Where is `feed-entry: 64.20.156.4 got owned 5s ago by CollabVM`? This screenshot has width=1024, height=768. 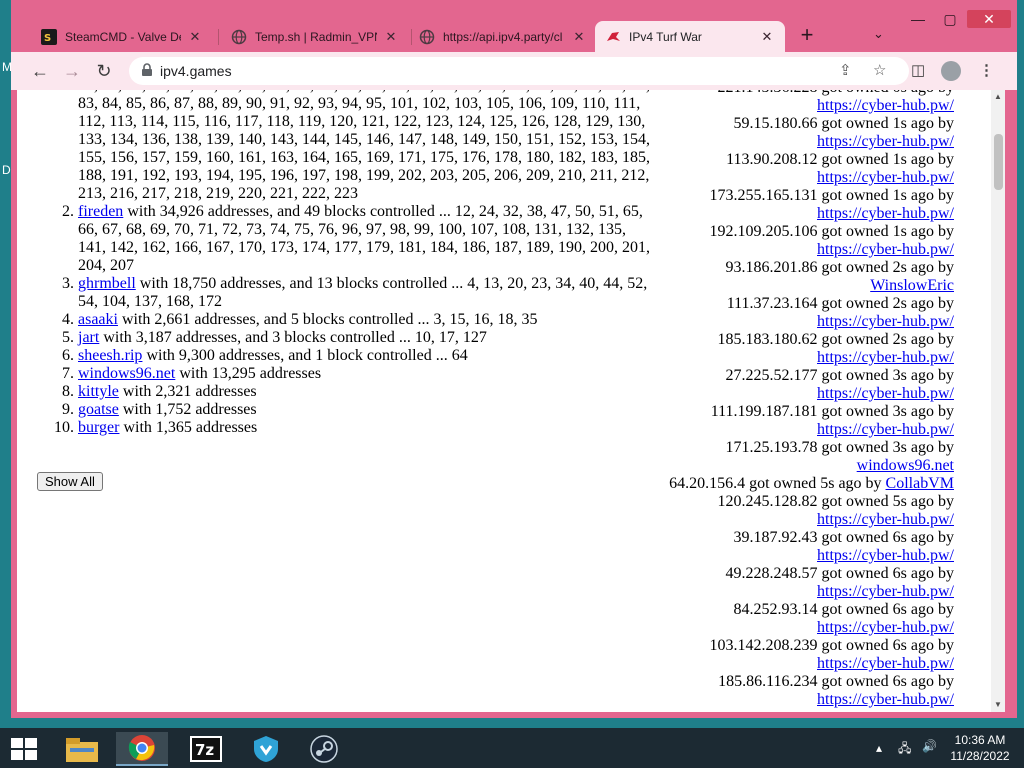 feed-entry: 64.20.156.4 got owned 5s ago by CollabVM is located at coordinates (811, 483).